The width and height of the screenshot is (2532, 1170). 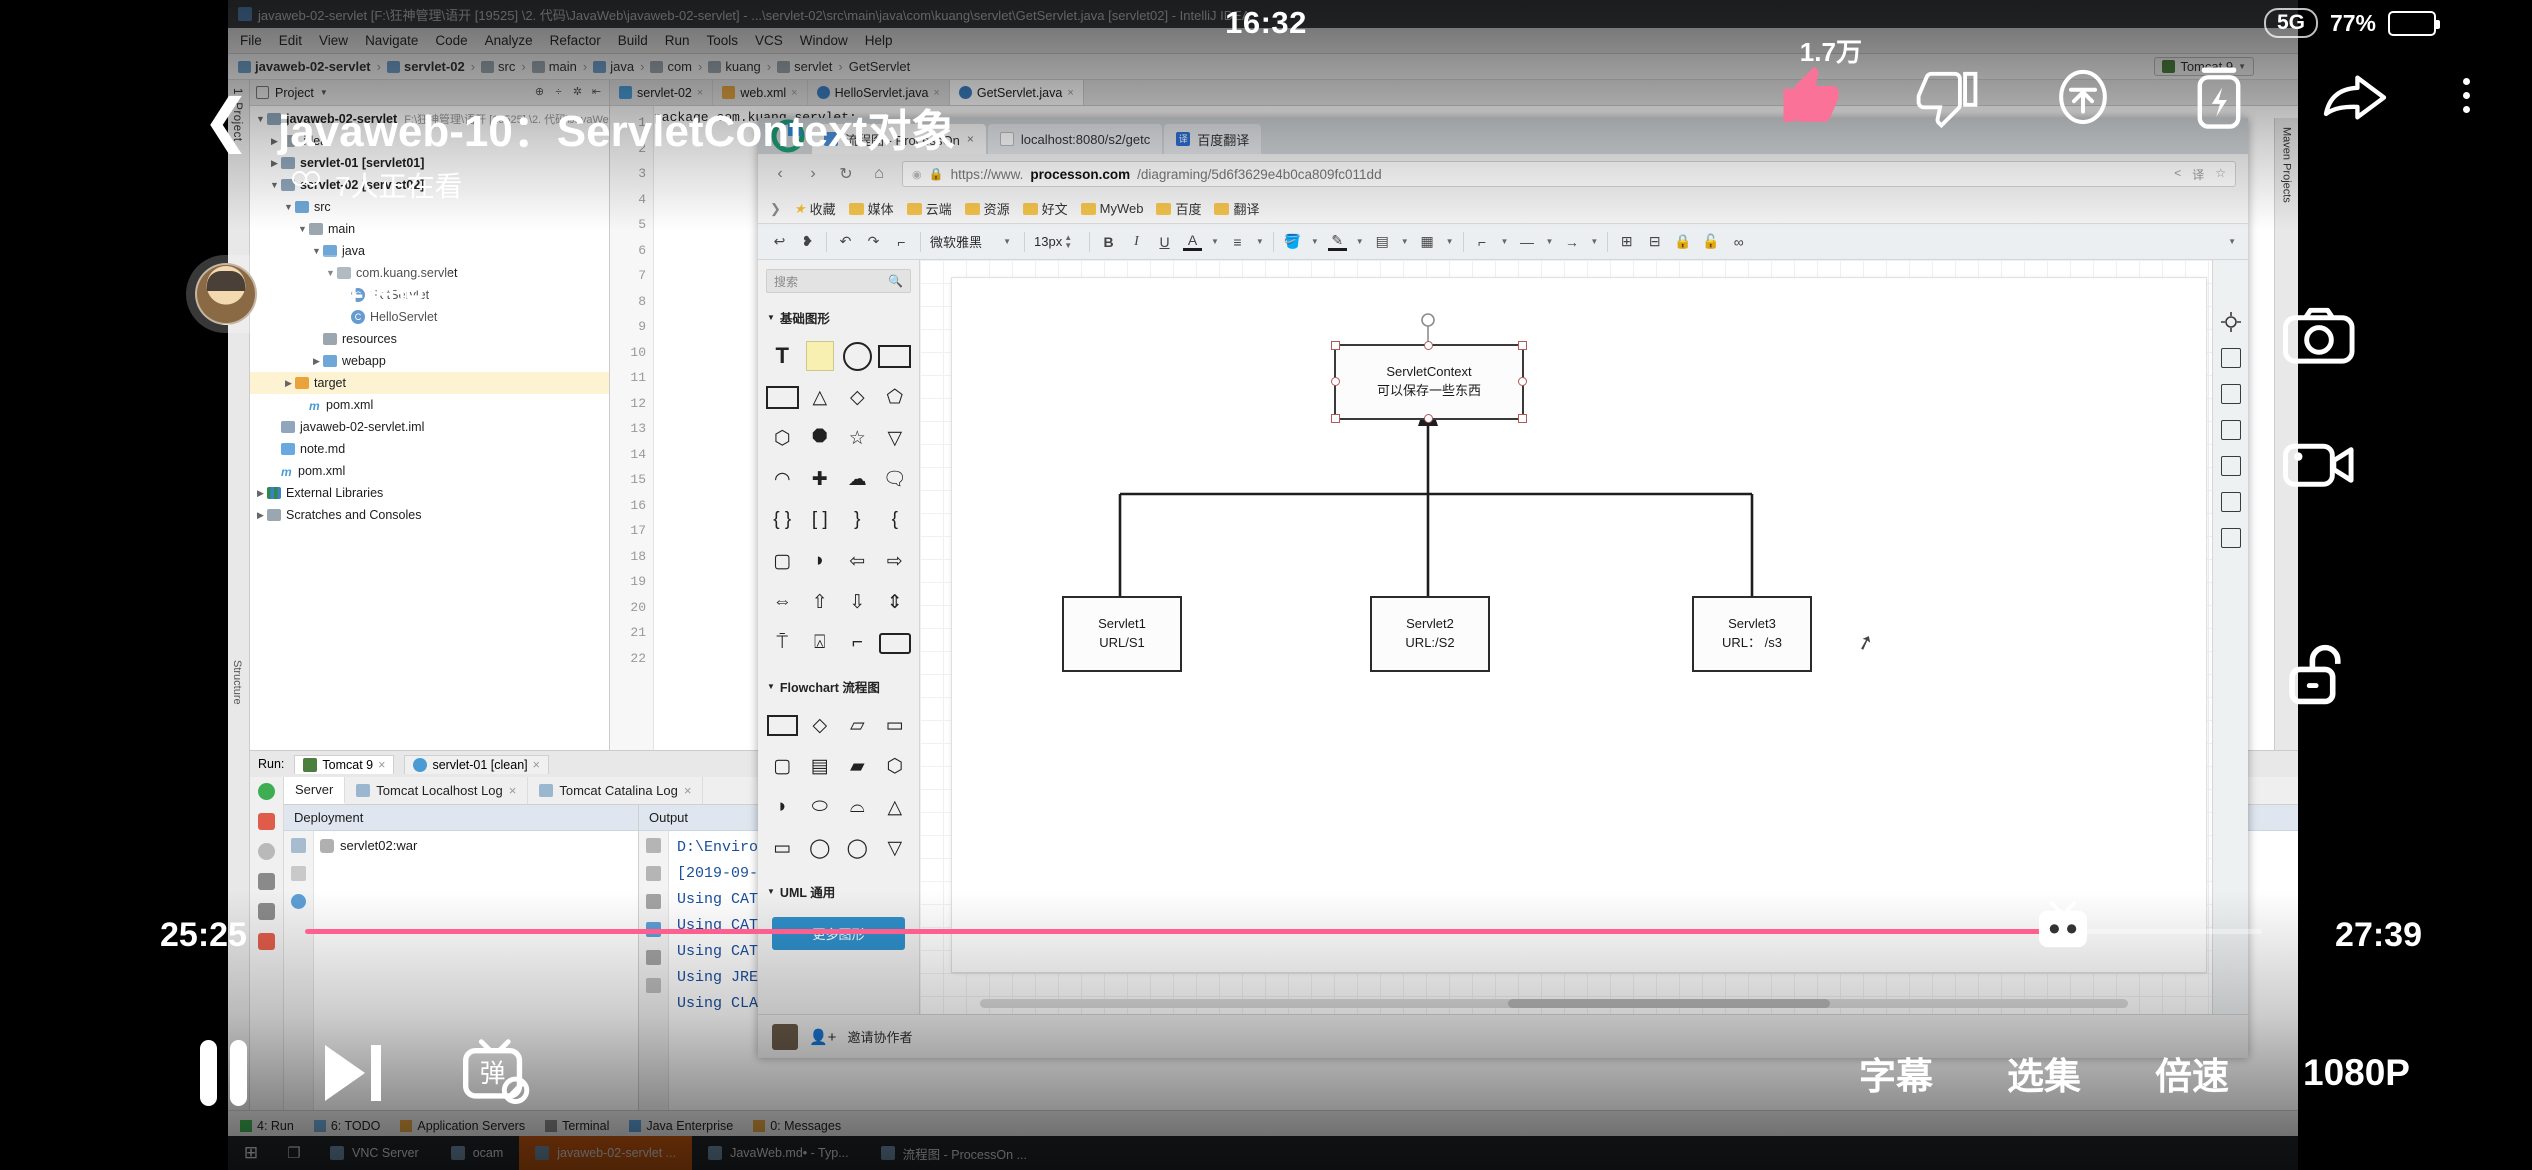 What do you see at coordinates (1337, 241) in the screenshot?
I see `line-color-icon: ✎` at bounding box center [1337, 241].